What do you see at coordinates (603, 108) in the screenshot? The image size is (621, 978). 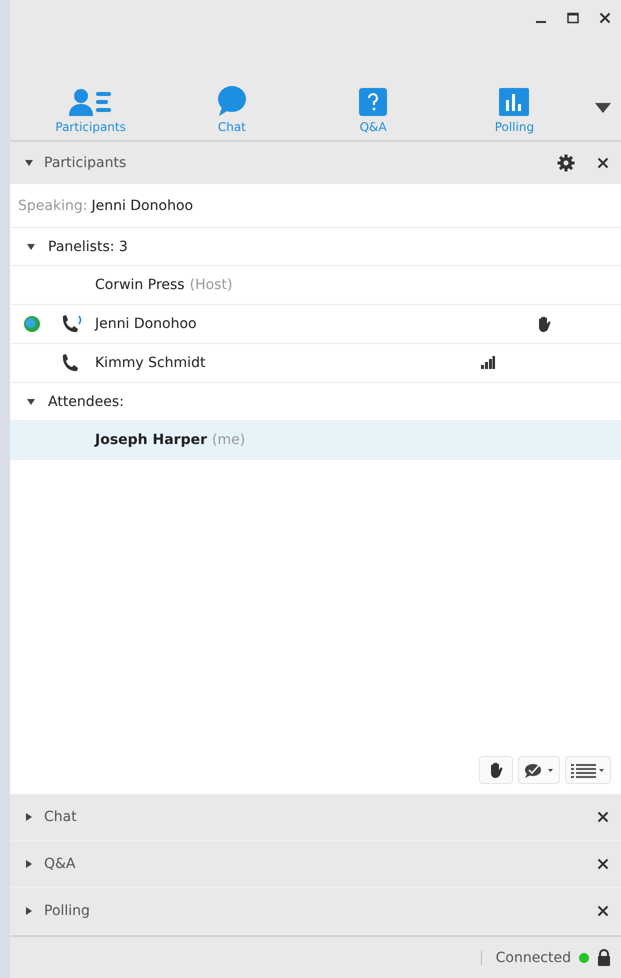 I see `dropdown-caret-icon` at bounding box center [603, 108].